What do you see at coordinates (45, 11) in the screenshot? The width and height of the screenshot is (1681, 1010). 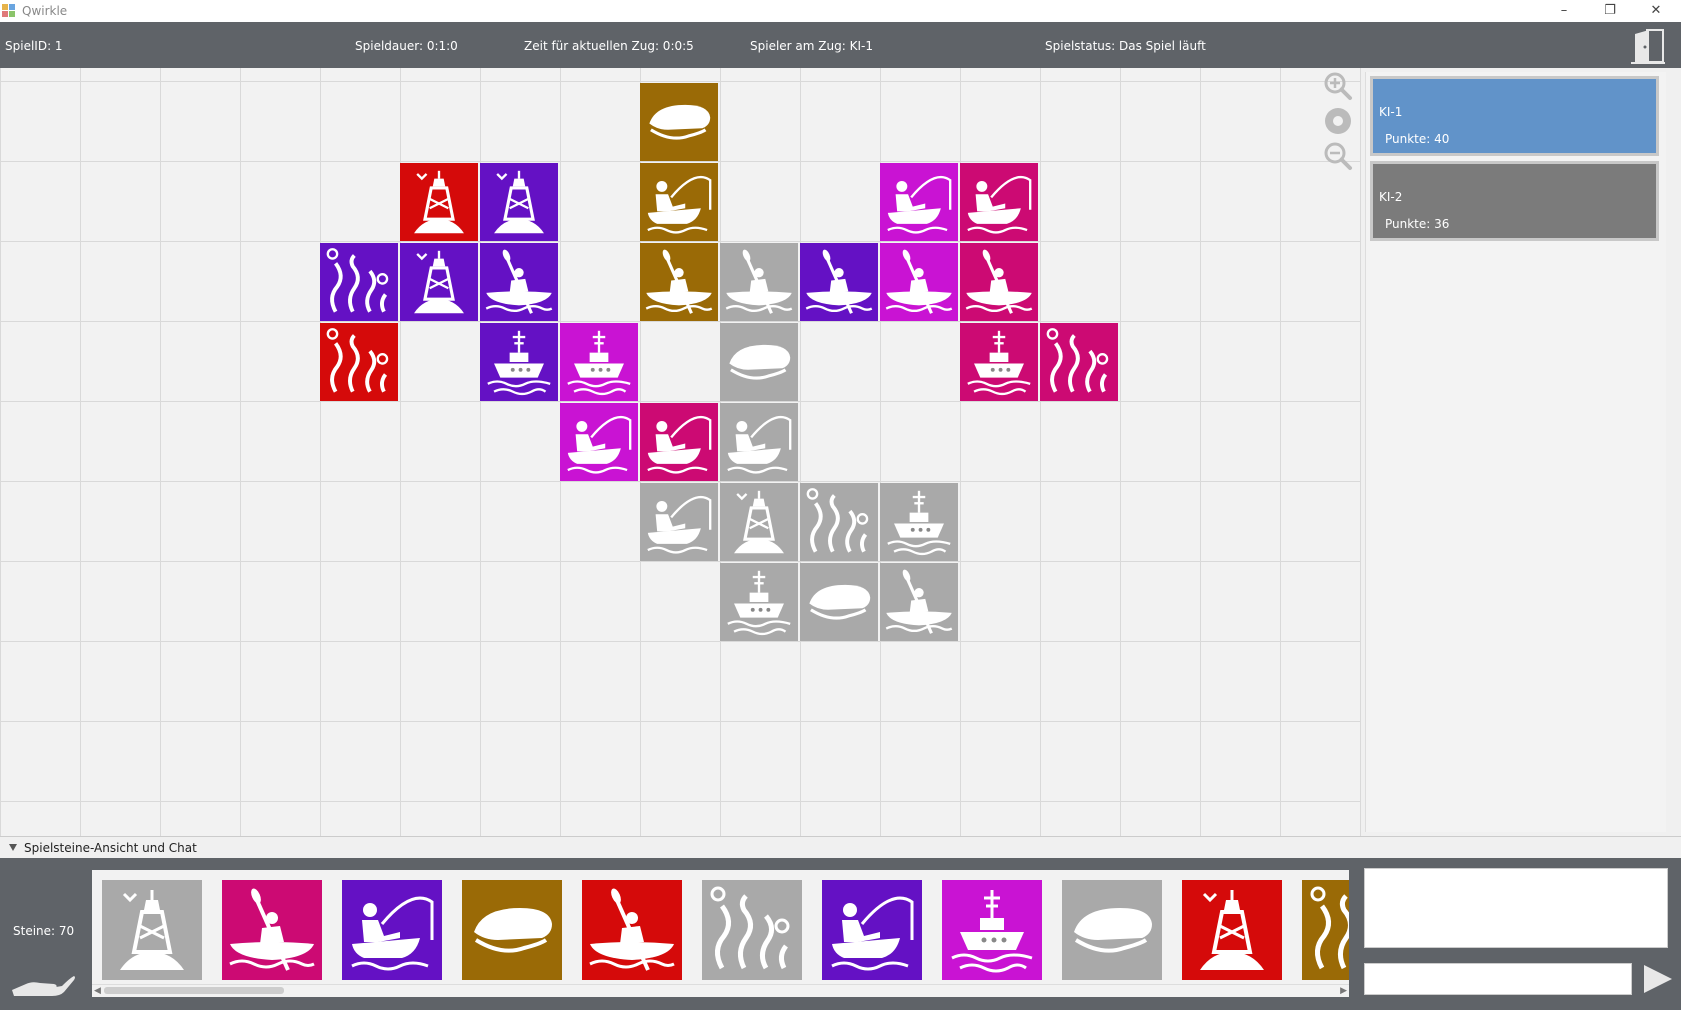 I see `window-title: Qwirkle` at bounding box center [45, 11].